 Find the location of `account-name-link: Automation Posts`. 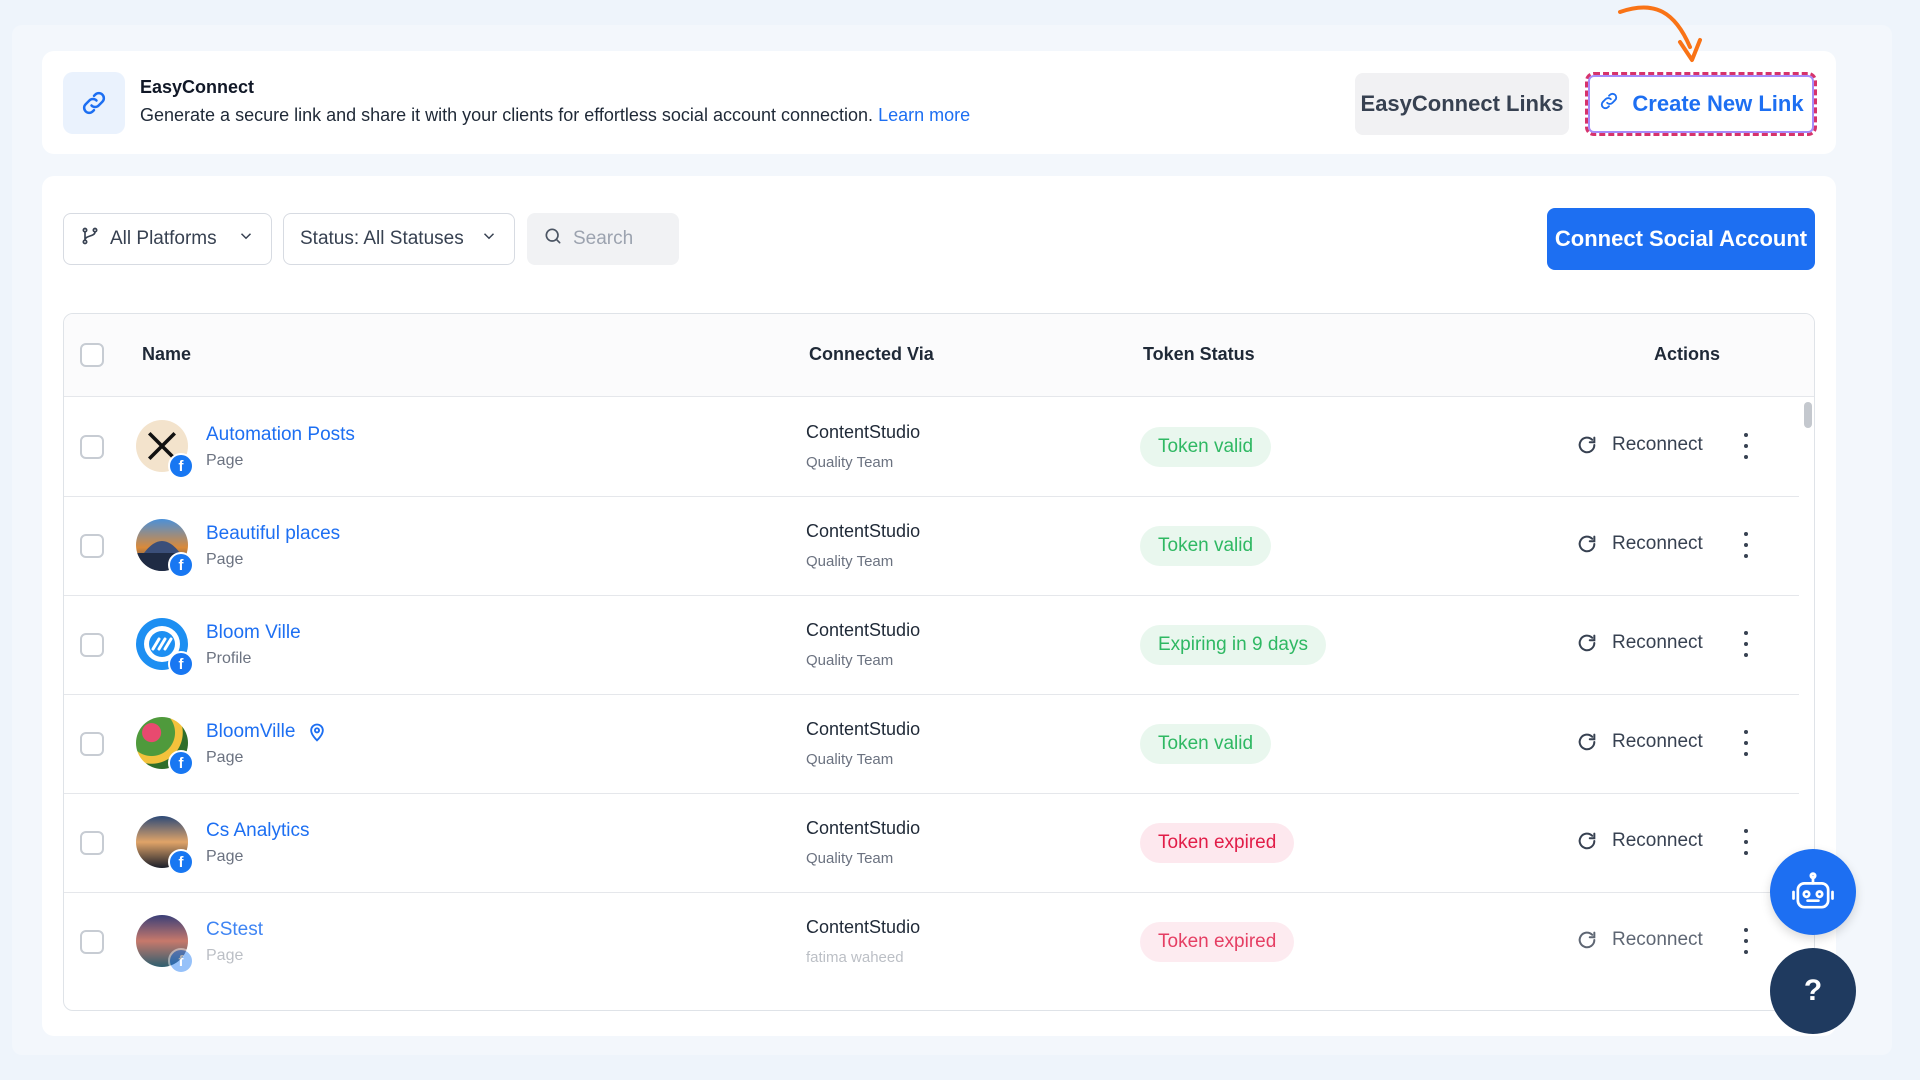

account-name-link: Automation Posts is located at coordinates (280, 435).